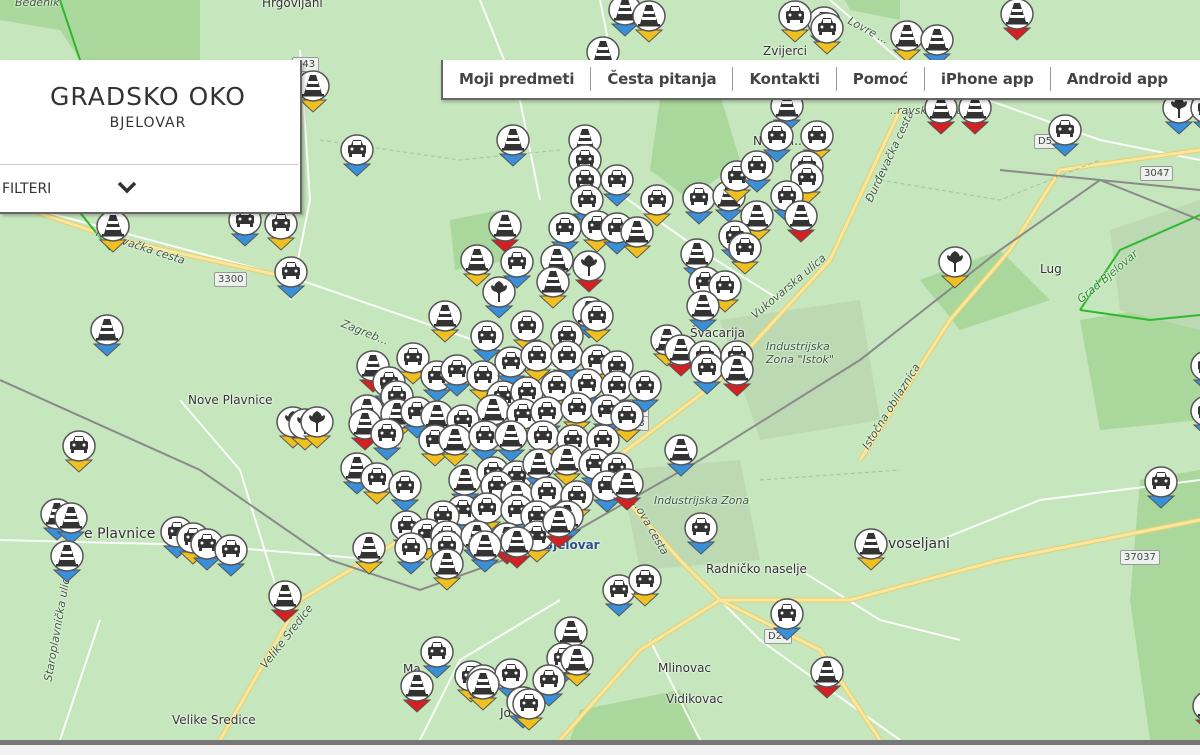 This screenshot has width=1200, height=755. Describe the element at coordinates (695, 699) in the screenshot. I see `place-label: Vidikovac` at that location.